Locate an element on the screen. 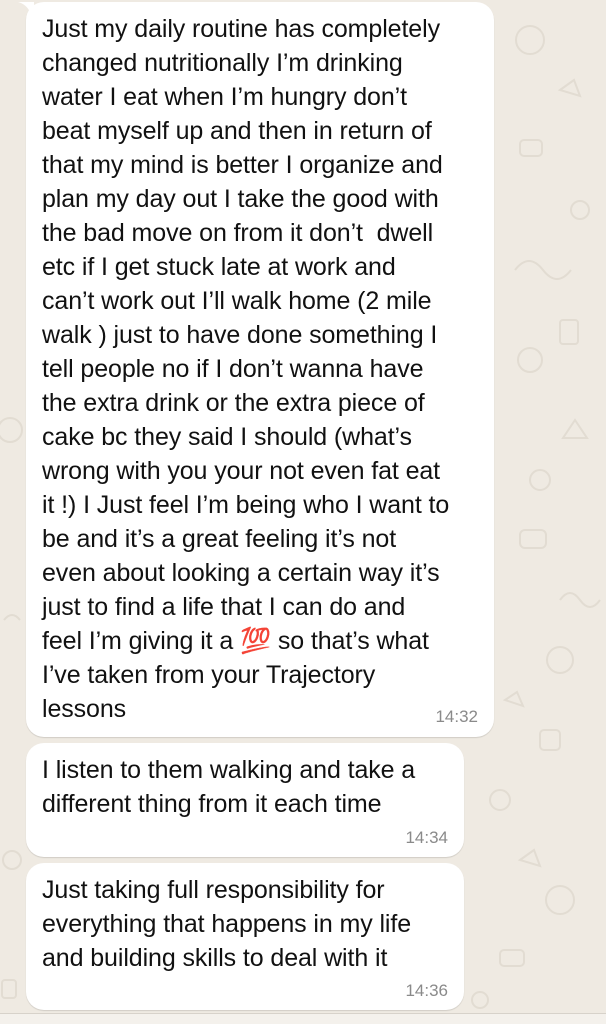 The width and height of the screenshot is (606, 1024). message-line: even about looking a certain way it’s is located at coordinates (241, 573).